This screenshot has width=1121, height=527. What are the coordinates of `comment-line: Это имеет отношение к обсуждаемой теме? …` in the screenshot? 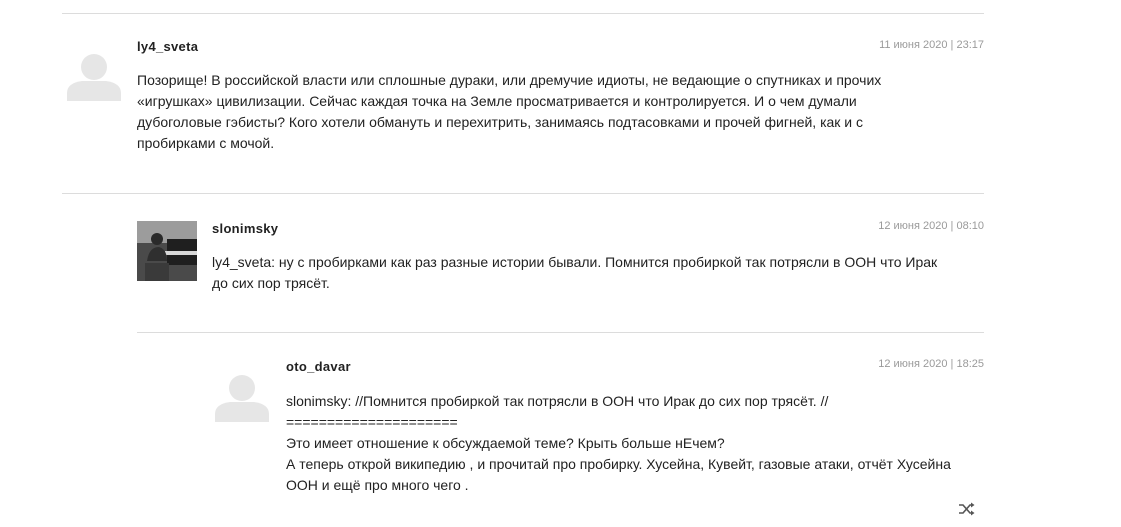 It's located at (505, 443).